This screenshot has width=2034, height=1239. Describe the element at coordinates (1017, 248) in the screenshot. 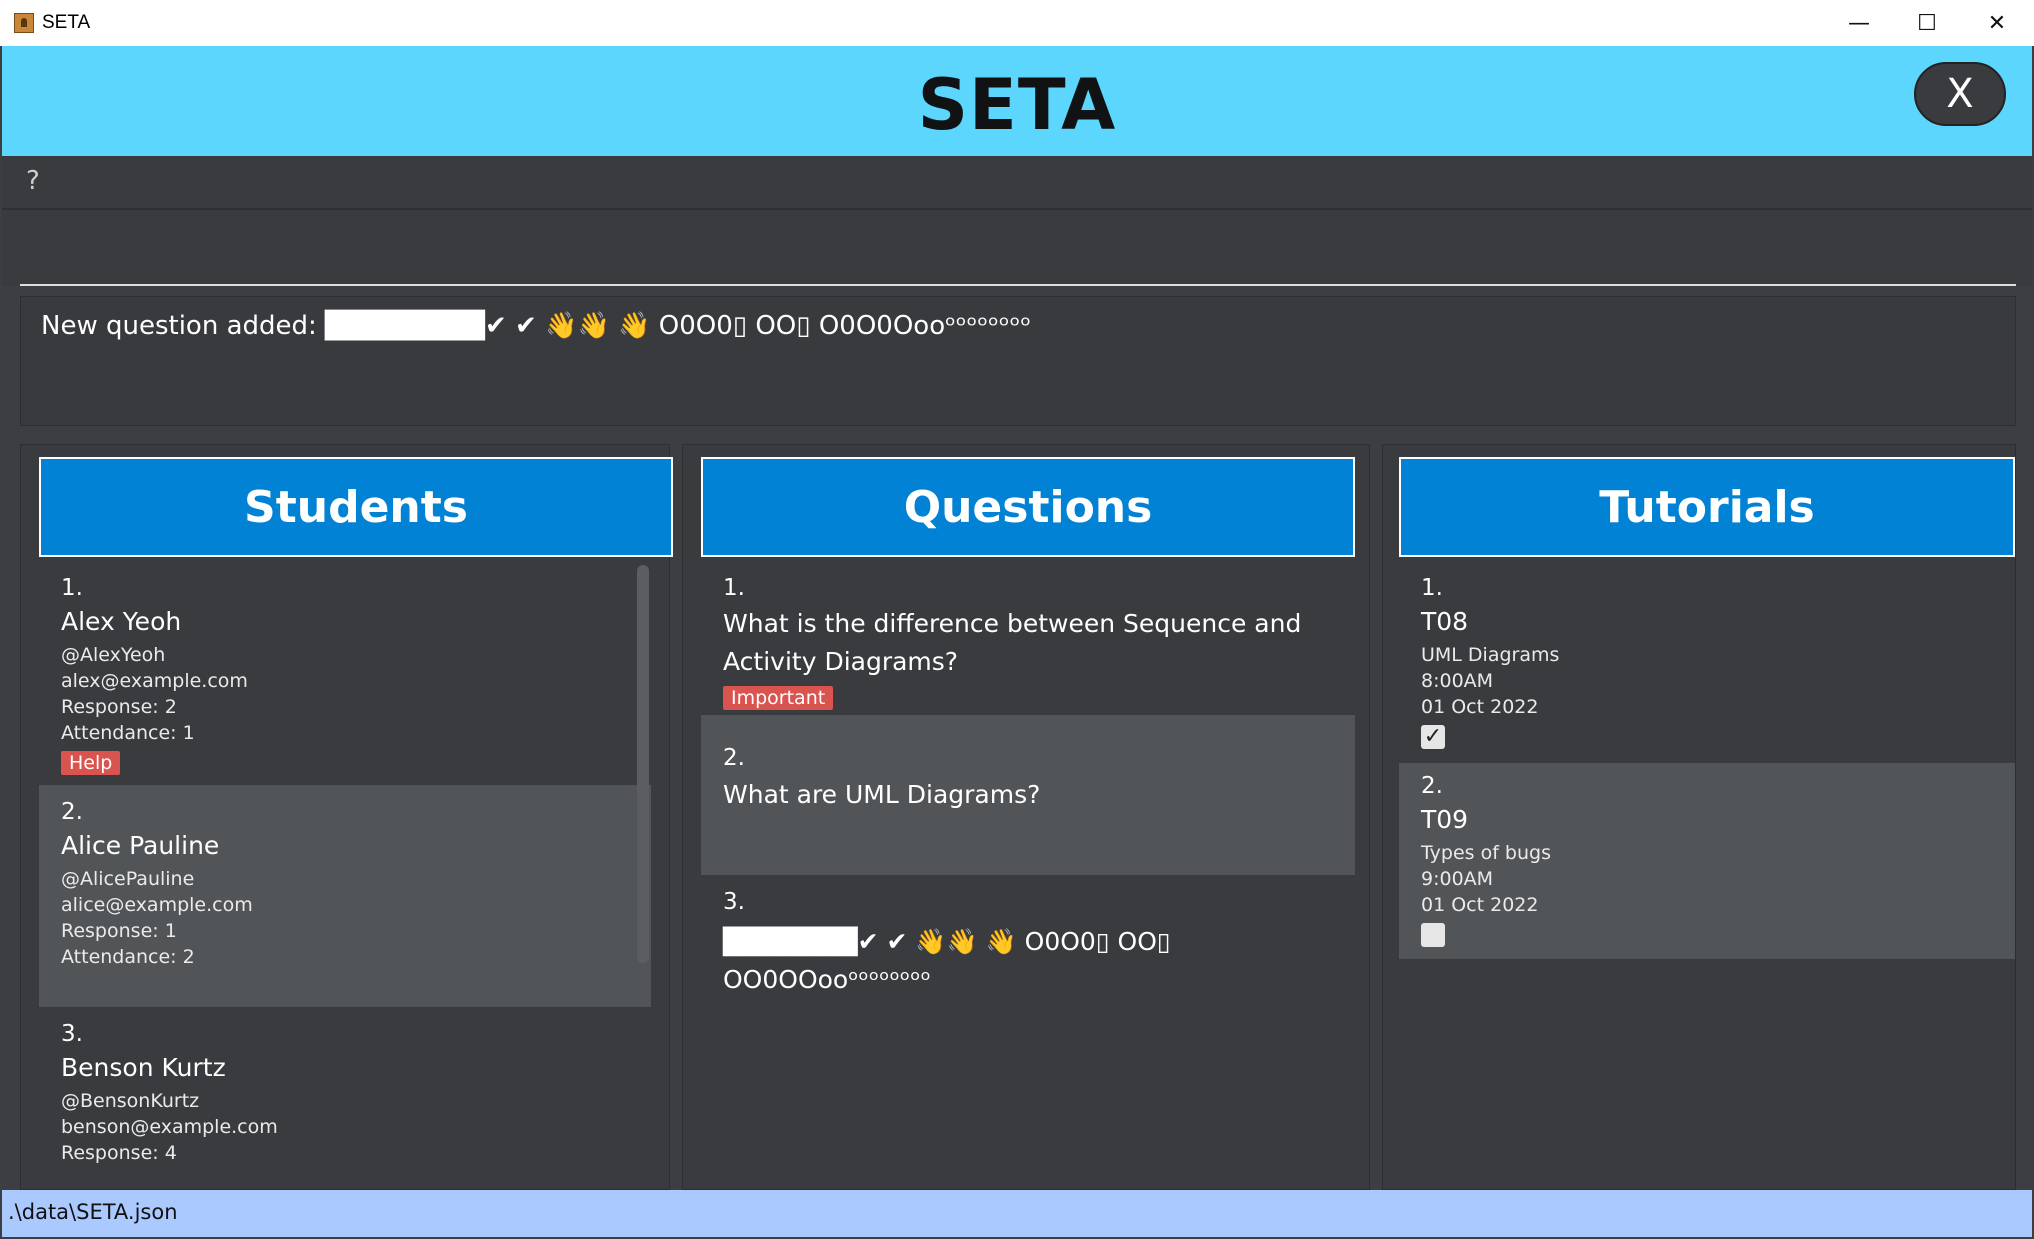

I see `command-box` at that location.